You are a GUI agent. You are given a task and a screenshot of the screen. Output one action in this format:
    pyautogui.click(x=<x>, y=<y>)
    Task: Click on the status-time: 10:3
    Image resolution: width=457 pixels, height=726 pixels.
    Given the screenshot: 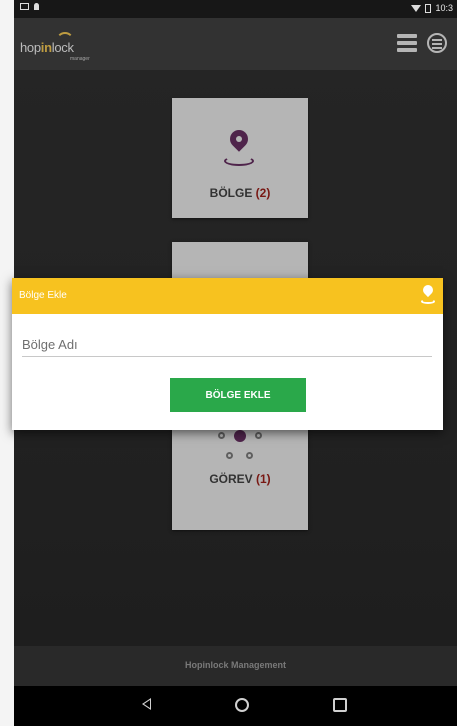 What is the action you would take?
    pyautogui.click(x=444, y=8)
    